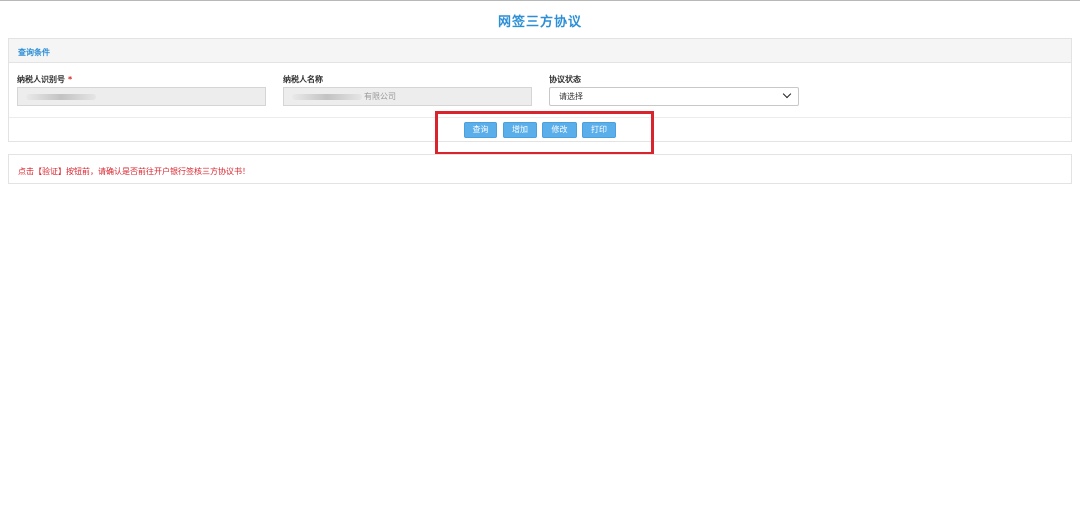 The height and width of the screenshot is (509, 1080). Describe the element at coordinates (34, 52) in the screenshot. I see `query-panel-title: 查询条件` at that location.